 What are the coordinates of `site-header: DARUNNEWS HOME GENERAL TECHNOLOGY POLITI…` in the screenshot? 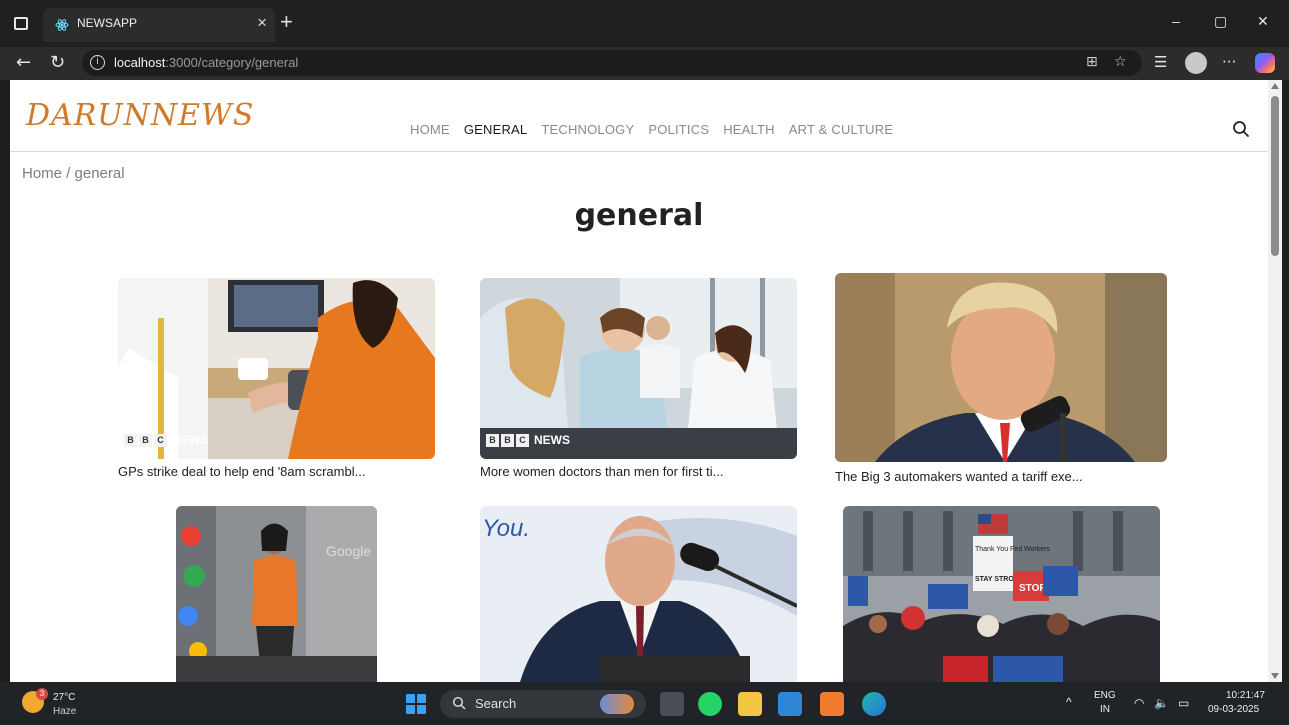 It's located at (639, 116).